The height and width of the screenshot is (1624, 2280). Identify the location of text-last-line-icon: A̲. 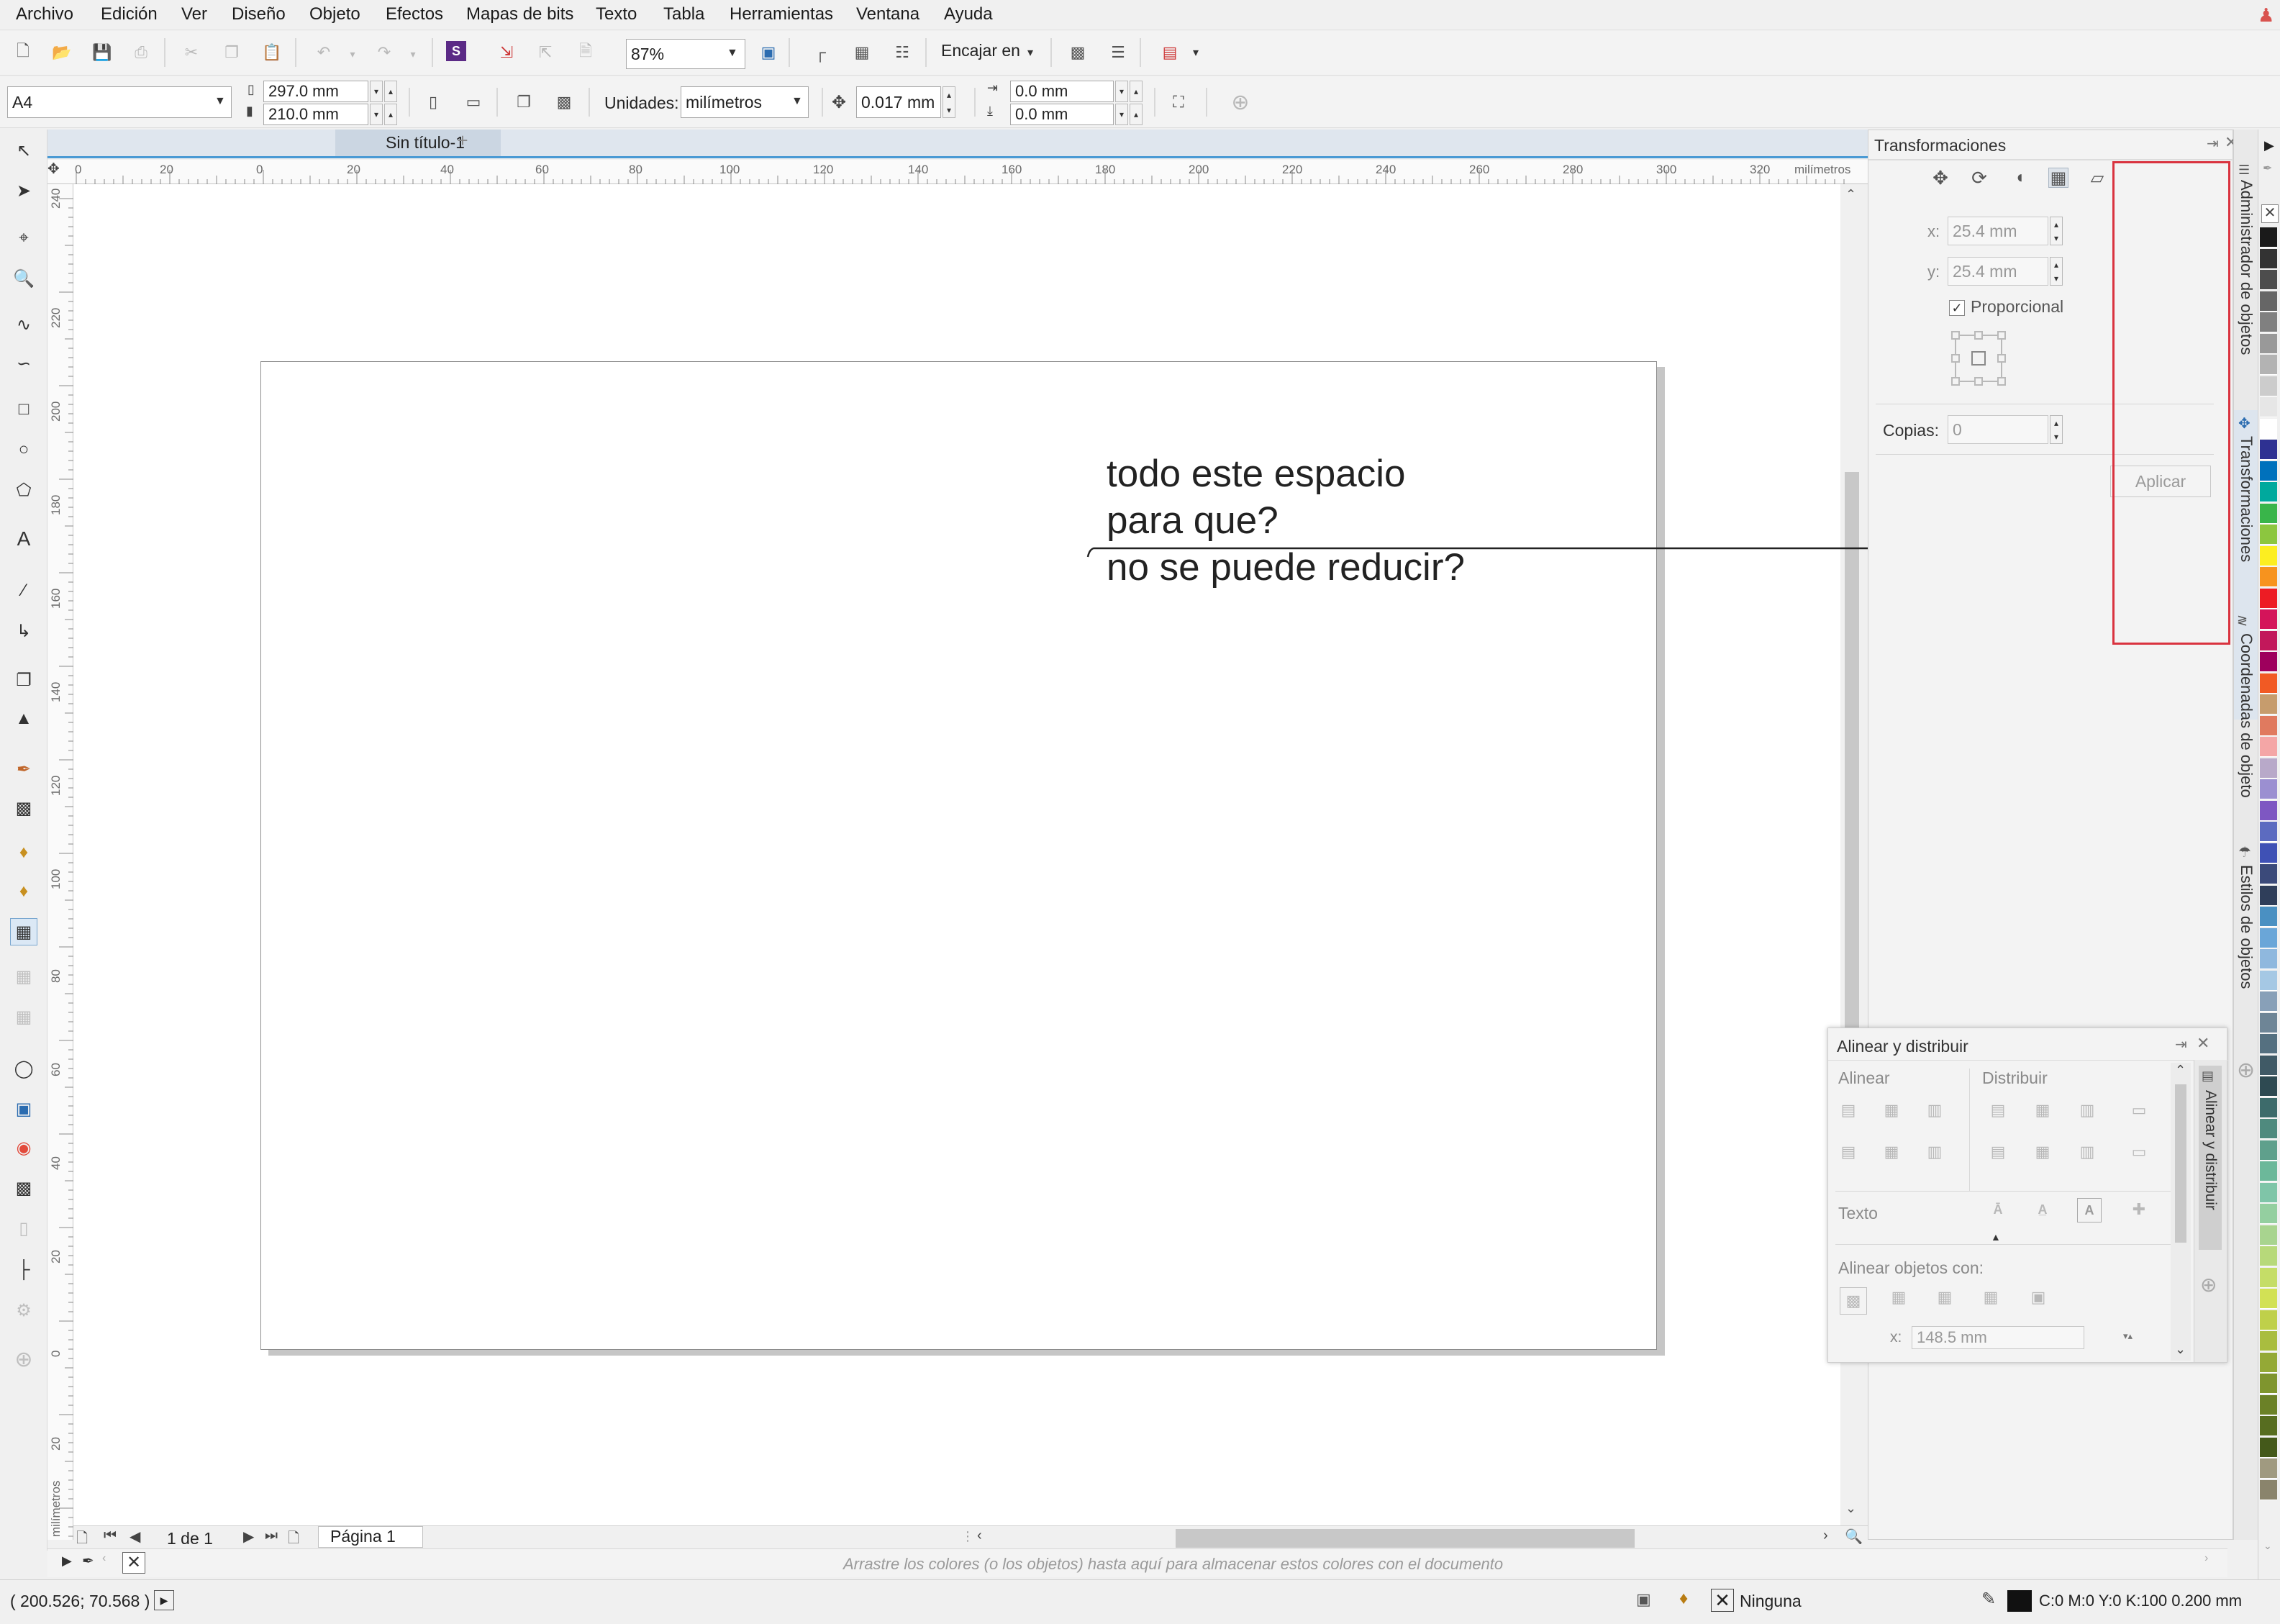
(2043, 1209).